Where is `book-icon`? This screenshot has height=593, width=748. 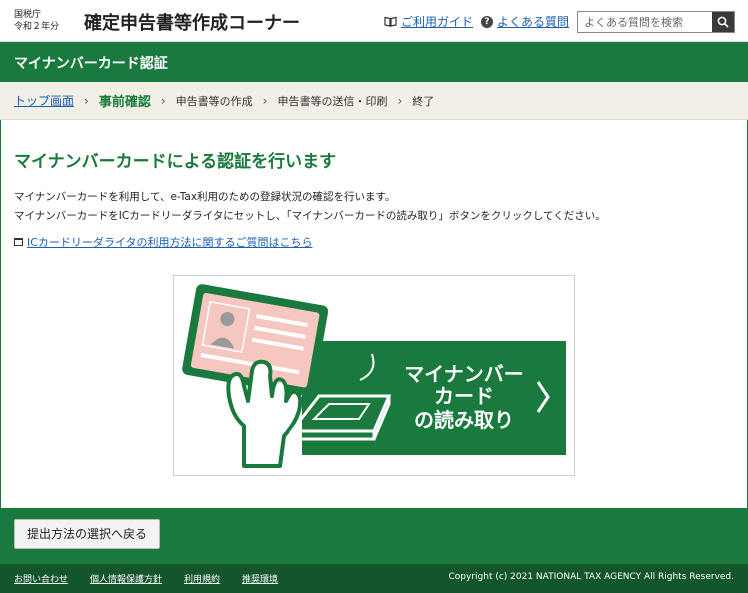
book-icon is located at coordinates (390, 21).